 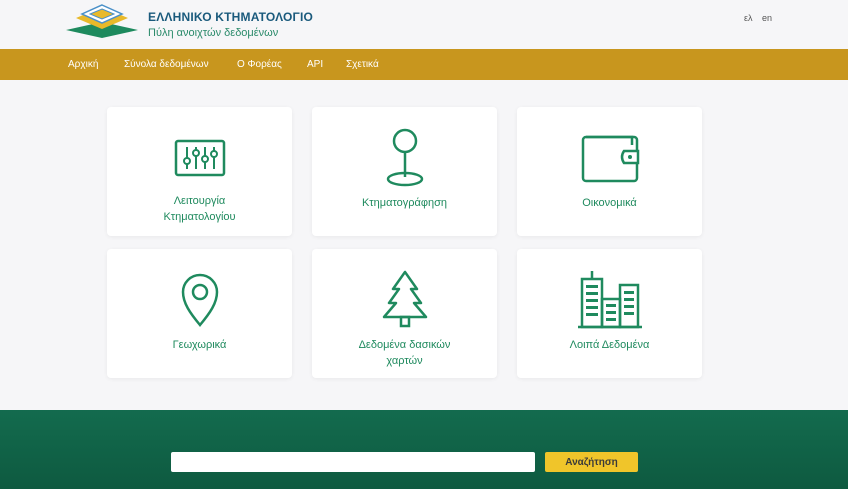 I want to click on category-card-geospatial: Γεωχωρικά, so click(x=199, y=313).